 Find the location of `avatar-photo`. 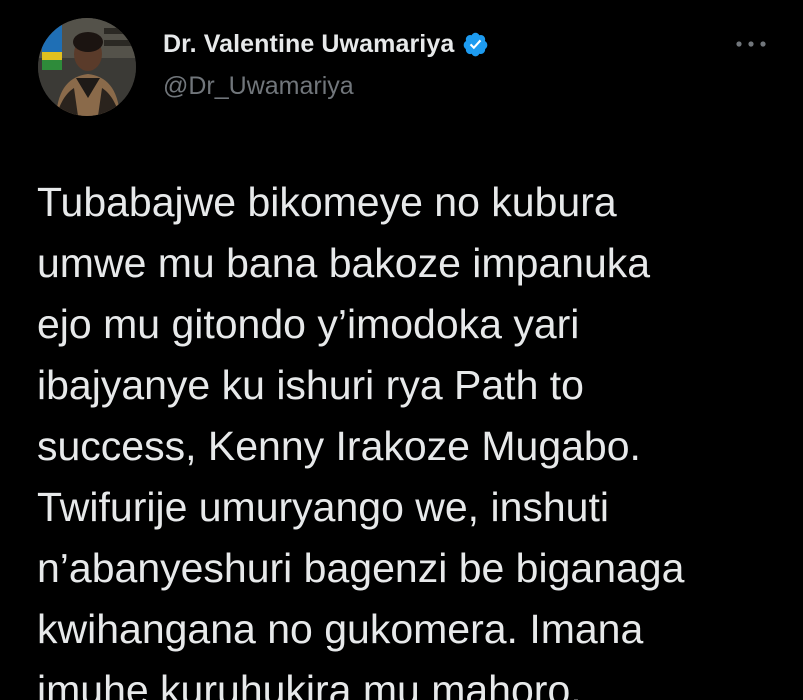

avatar-photo is located at coordinates (87, 67).